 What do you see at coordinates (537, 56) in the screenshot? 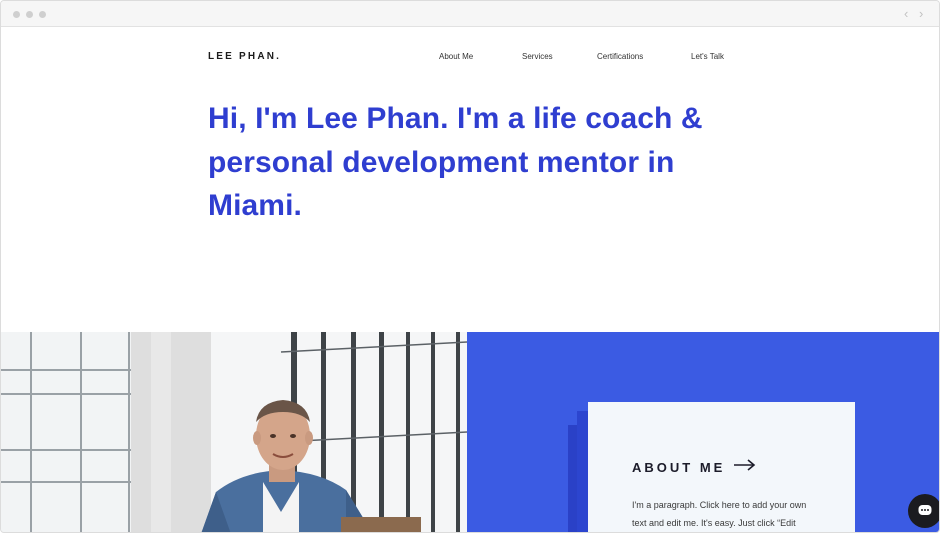
I see `nav-item-services: Services` at bounding box center [537, 56].